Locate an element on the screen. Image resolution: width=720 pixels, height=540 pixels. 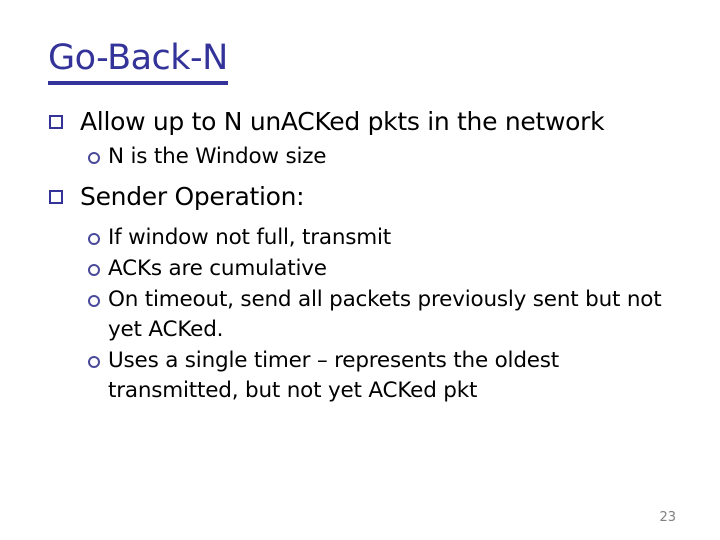
page-title: Go-Back-N is located at coordinates (138, 61).